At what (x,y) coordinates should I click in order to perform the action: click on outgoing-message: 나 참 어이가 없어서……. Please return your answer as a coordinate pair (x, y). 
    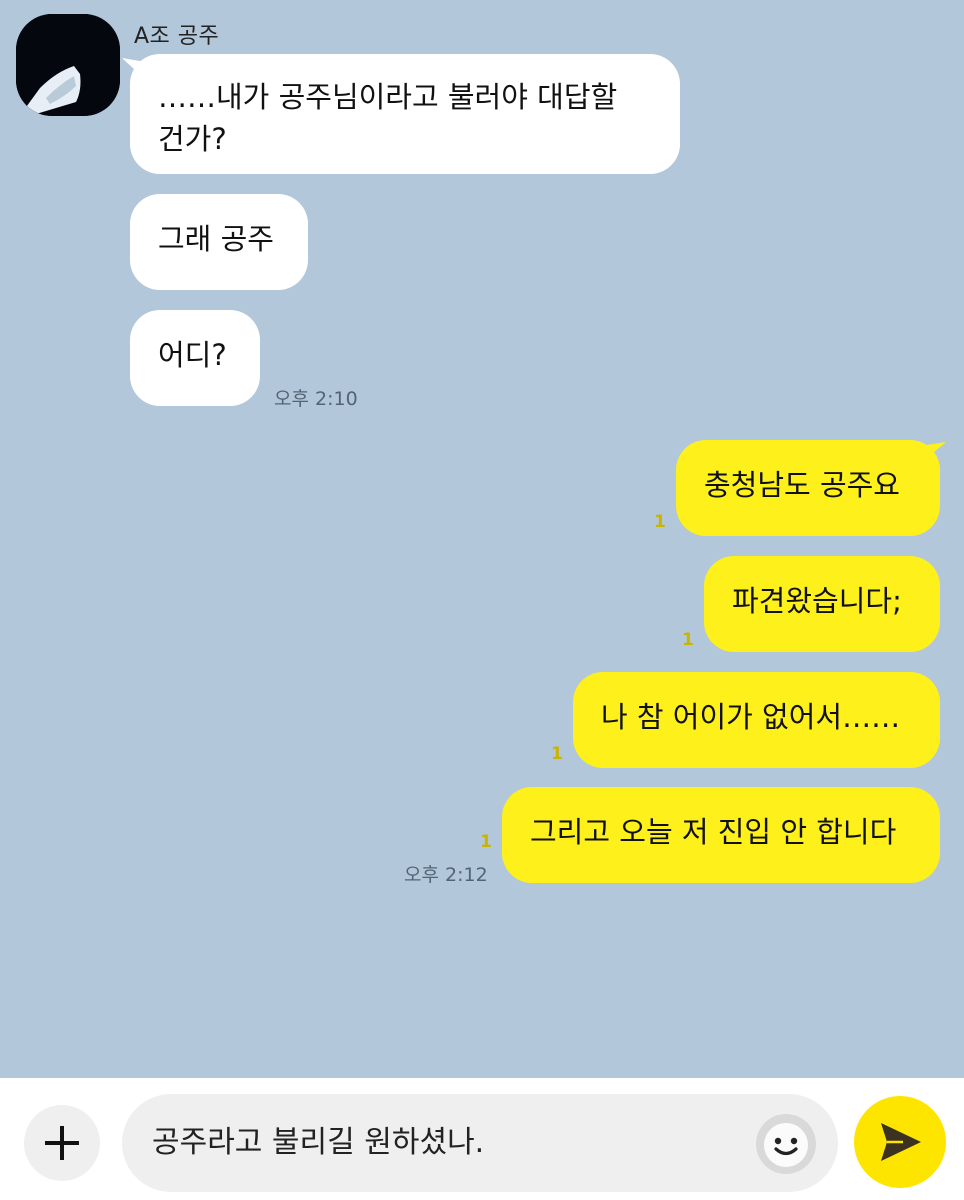
    Looking at the image, I should click on (756, 720).